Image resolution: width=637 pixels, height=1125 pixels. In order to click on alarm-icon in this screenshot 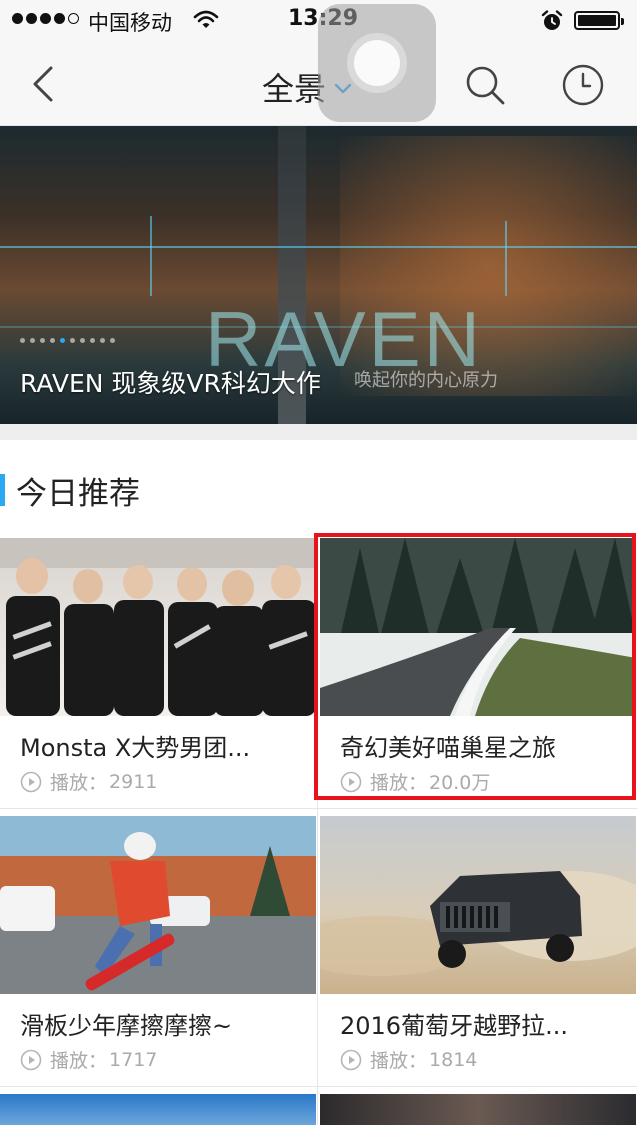, I will do `click(552, 20)`.